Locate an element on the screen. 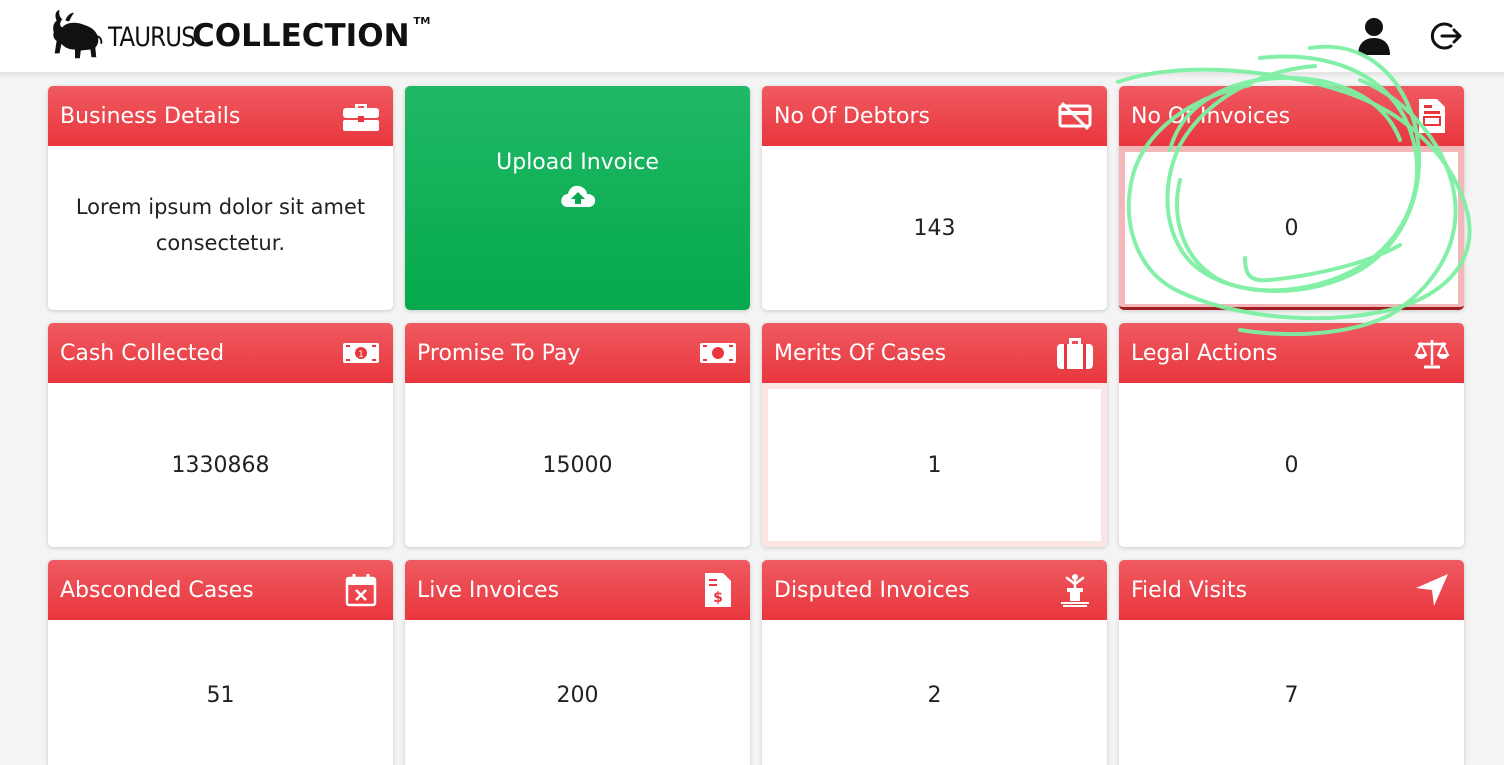 The height and width of the screenshot is (765, 1504). card-header: Merits Of Cases is located at coordinates (934, 353).